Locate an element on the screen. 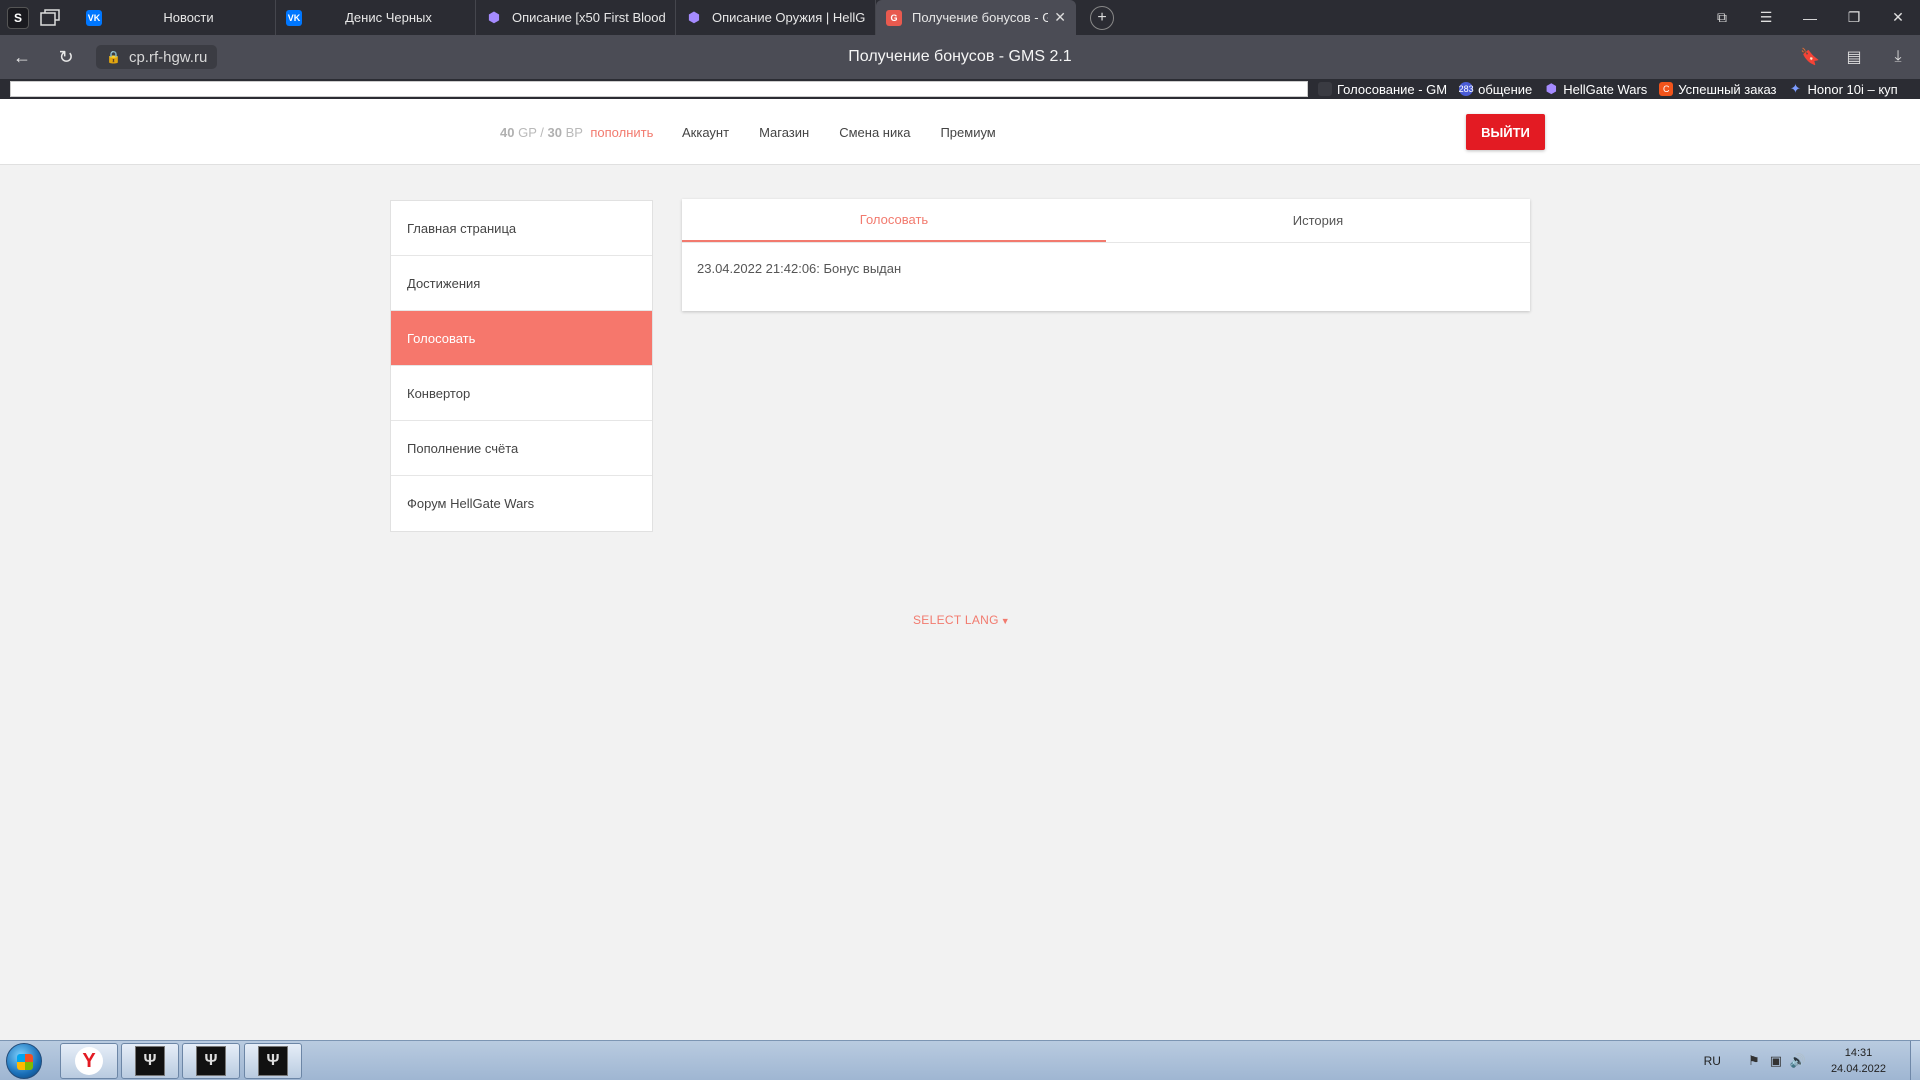 The height and width of the screenshot is (1080, 1920). page-title: Получение бонусов - GMS 2.1 is located at coordinates (960, 56).